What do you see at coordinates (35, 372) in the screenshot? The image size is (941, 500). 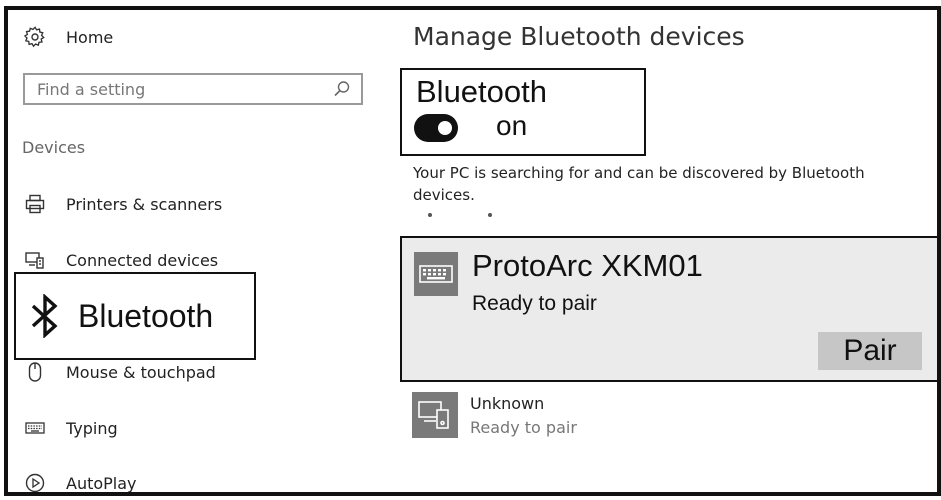 I see `mouse-icon` at bounding box center [35, 372].